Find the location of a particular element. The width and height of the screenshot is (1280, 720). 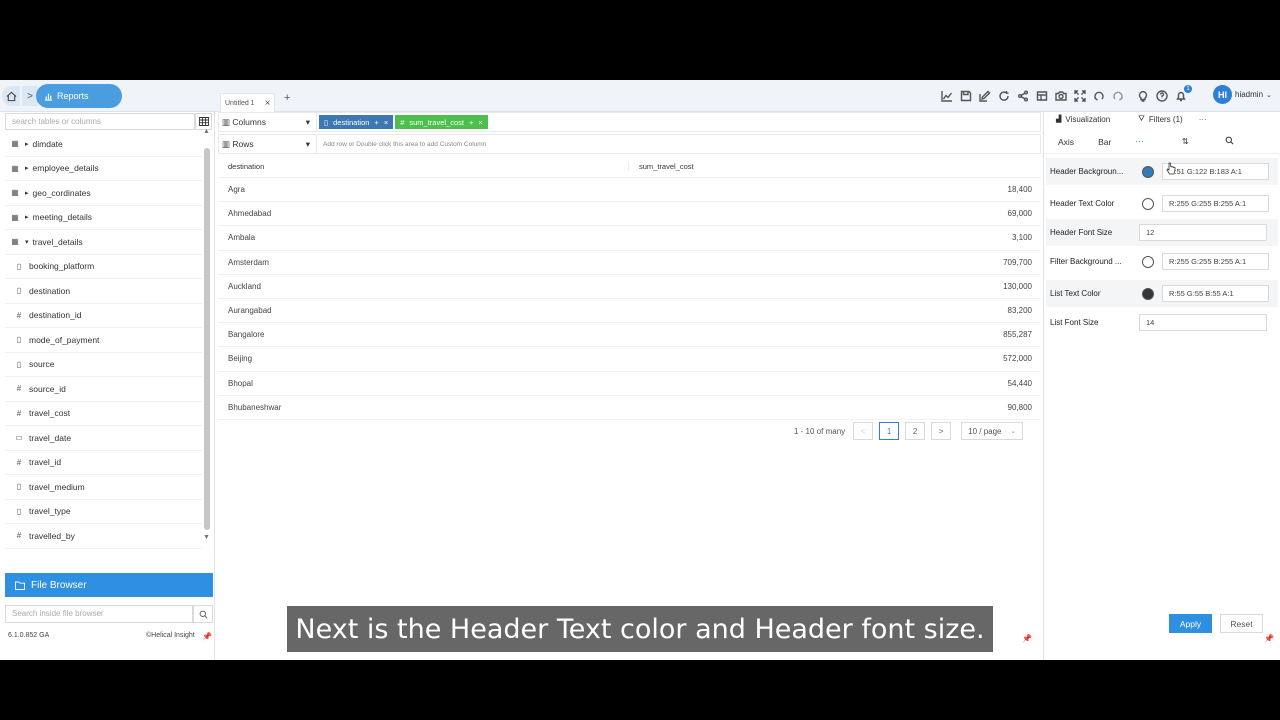

tab-filters: ⛛ Filters (1) is located at coordinates (1160, 119).